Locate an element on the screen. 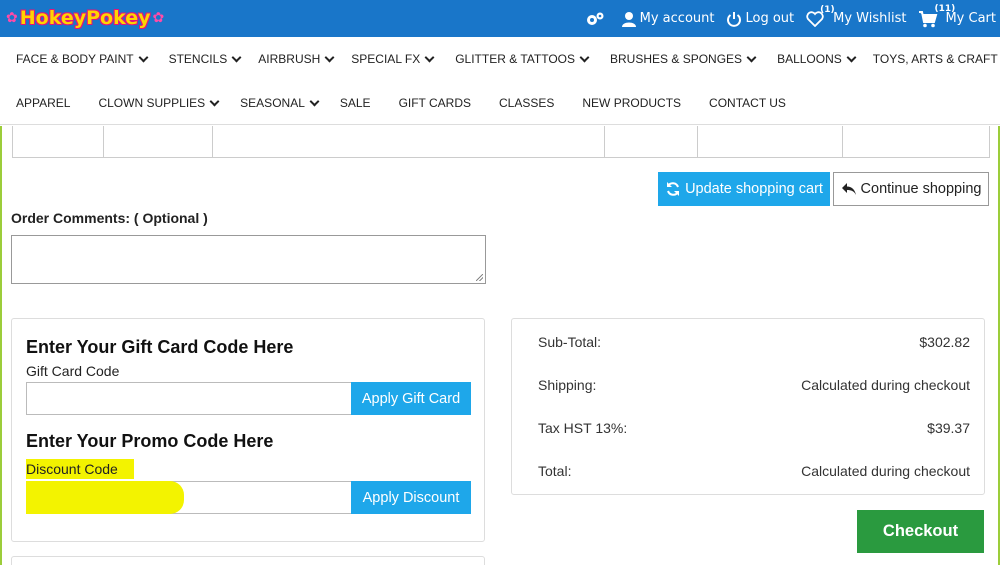 Image resolution: width=1000 pixels, height=565 pixels. tax-label: Tax HST 13%: is located at coordinates (583, 428).